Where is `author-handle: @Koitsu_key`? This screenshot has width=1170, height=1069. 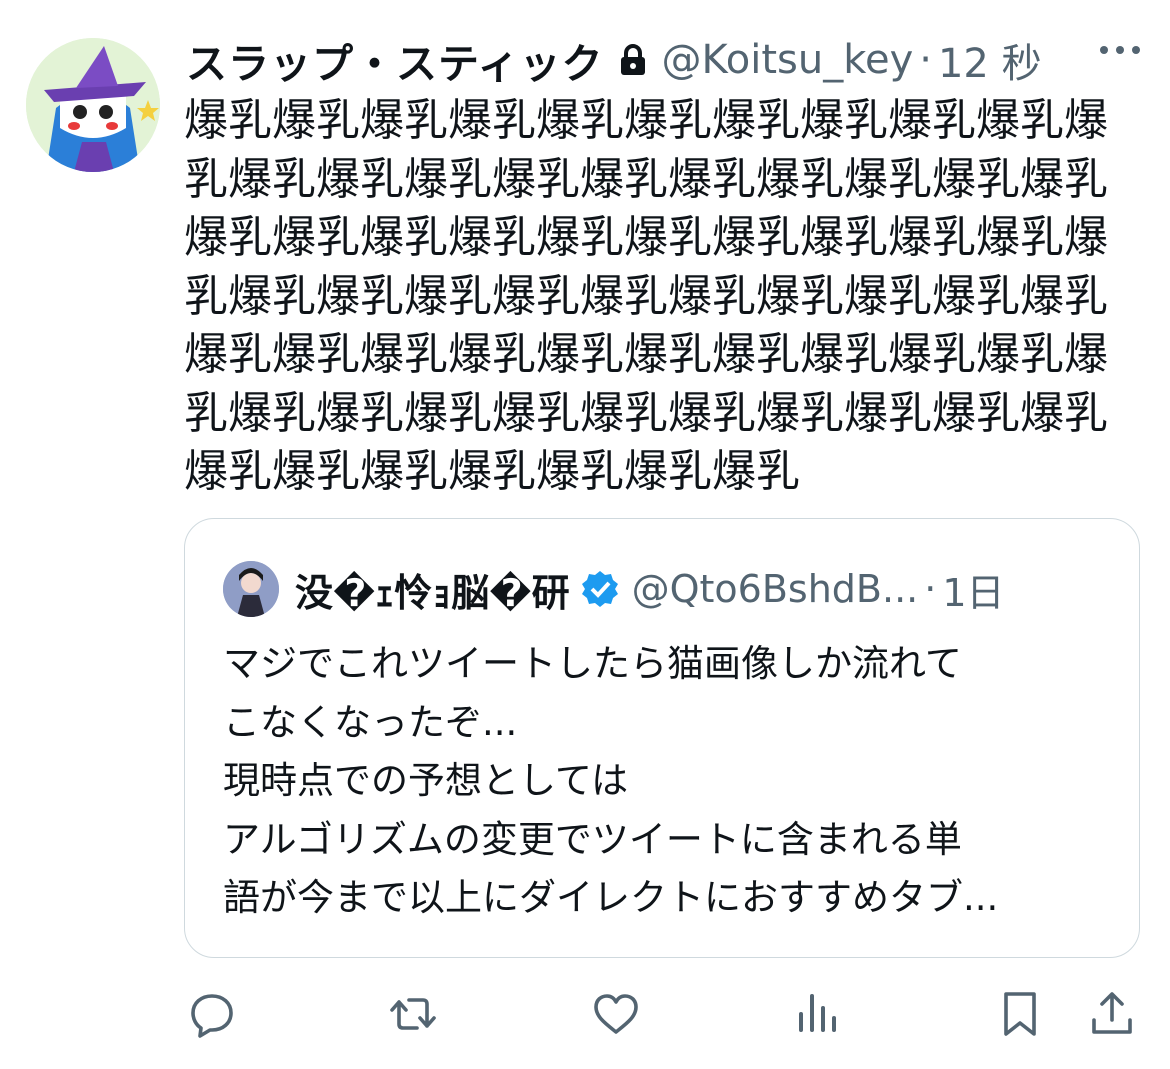 author-handle: @Koitsu_key is located at coordinates (788, 60).